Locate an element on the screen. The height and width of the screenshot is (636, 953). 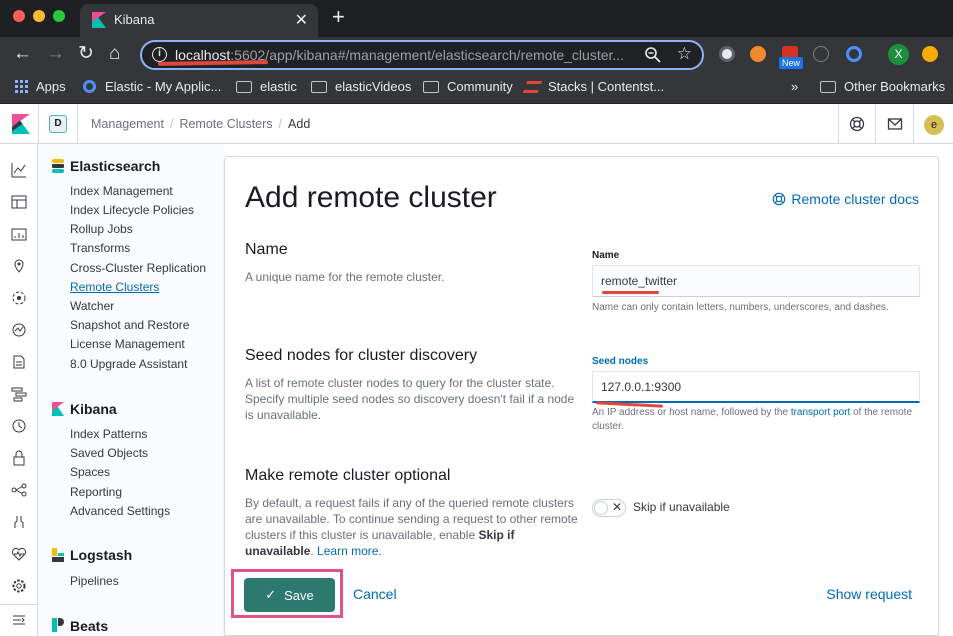
bookmark-other: Other Bookmarks is located at coordinates (882, 86).